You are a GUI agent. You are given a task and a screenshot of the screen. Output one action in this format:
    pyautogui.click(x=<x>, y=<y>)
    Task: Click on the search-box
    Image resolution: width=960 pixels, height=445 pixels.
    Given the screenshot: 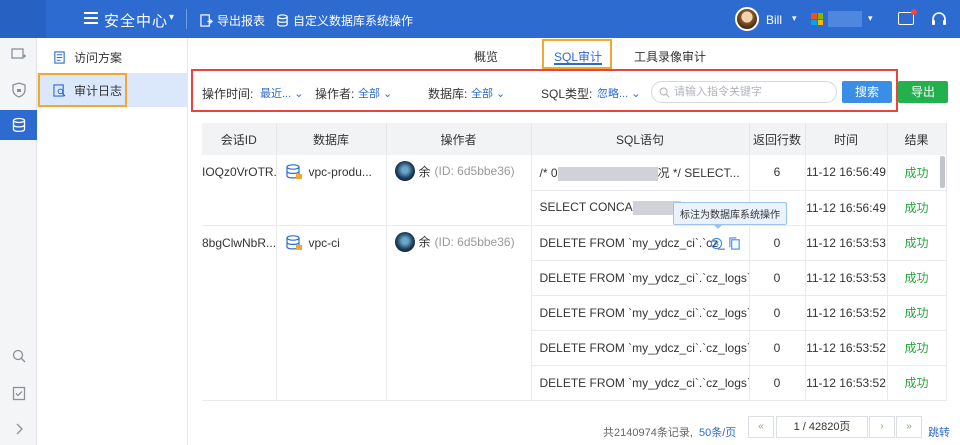 What is the action you would take?
    pyautogui.click(x=744, y=92)
    